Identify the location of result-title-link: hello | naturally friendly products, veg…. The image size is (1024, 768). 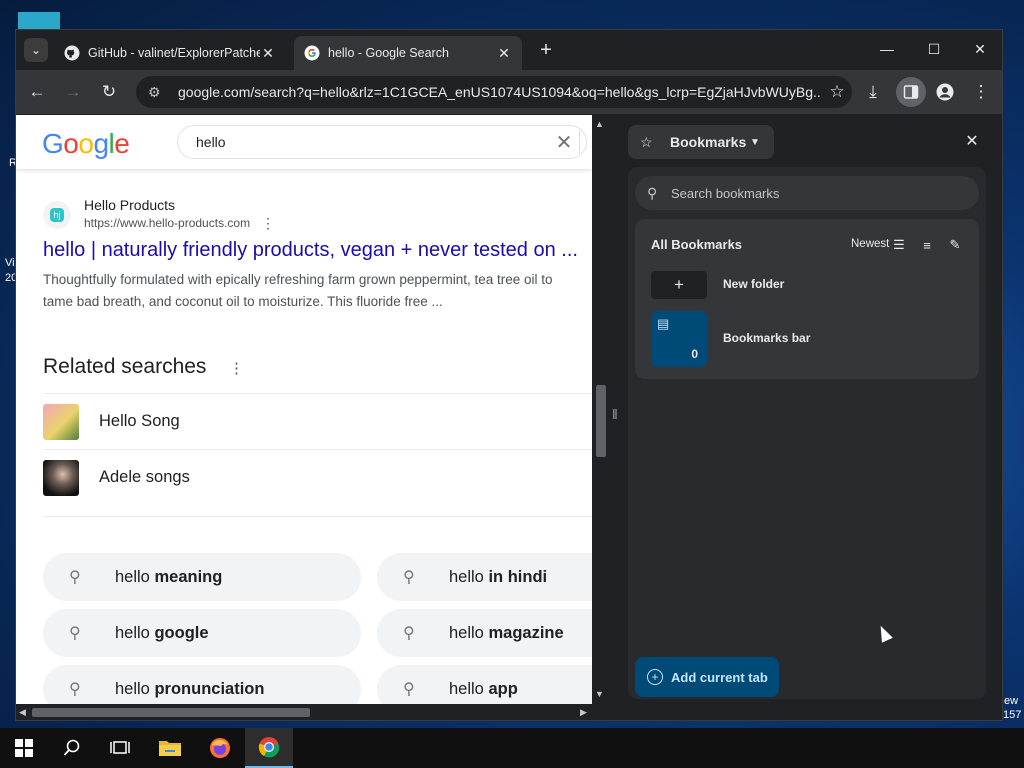
(317, 250).